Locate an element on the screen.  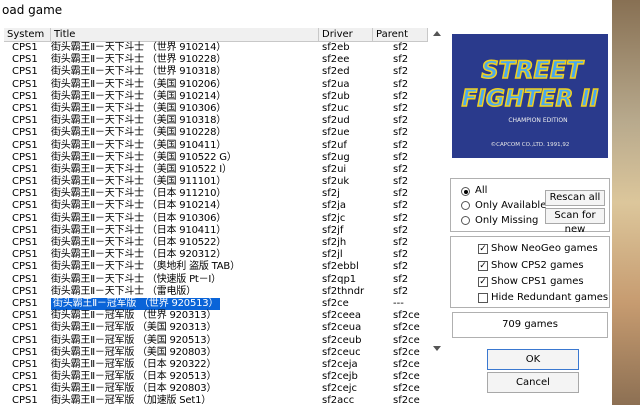
row-title: 街头霸王Ⅱ－天下斗士 （美国 910206） is located at coordinates (139, 84).